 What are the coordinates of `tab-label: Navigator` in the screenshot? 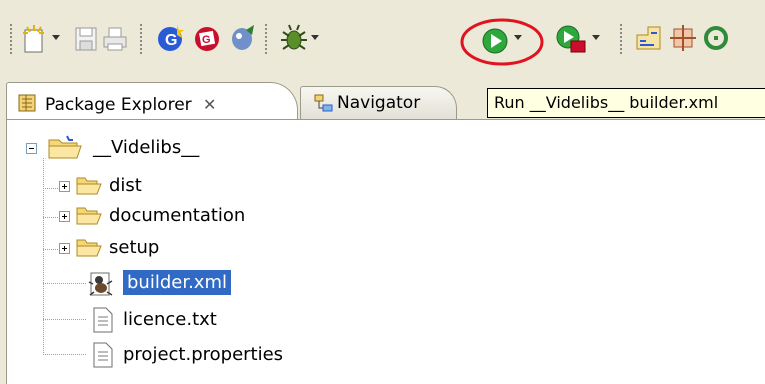 It's located at (379, 103).